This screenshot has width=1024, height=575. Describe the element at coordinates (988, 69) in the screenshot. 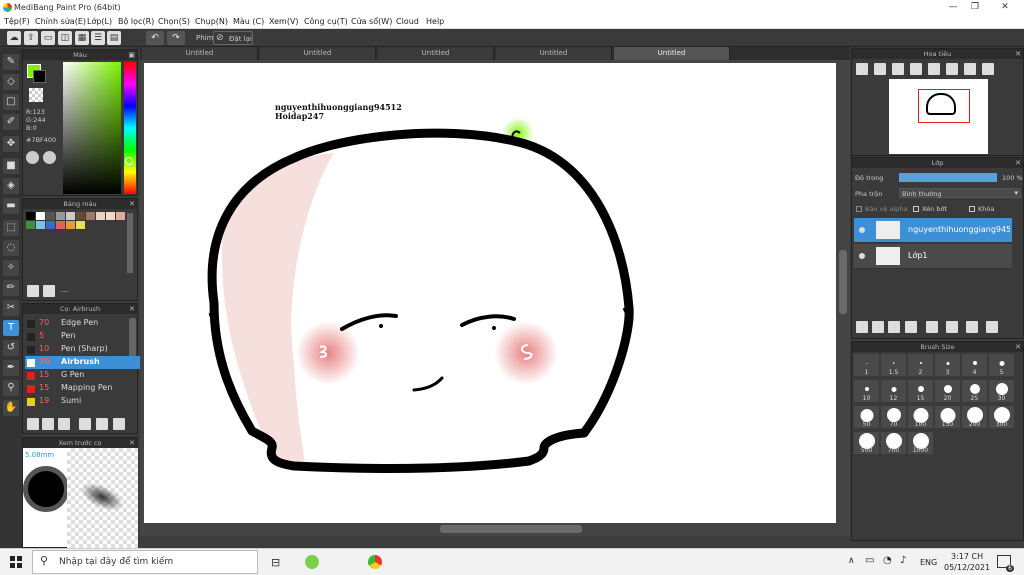

I see `nav-flip-icon` at that location.